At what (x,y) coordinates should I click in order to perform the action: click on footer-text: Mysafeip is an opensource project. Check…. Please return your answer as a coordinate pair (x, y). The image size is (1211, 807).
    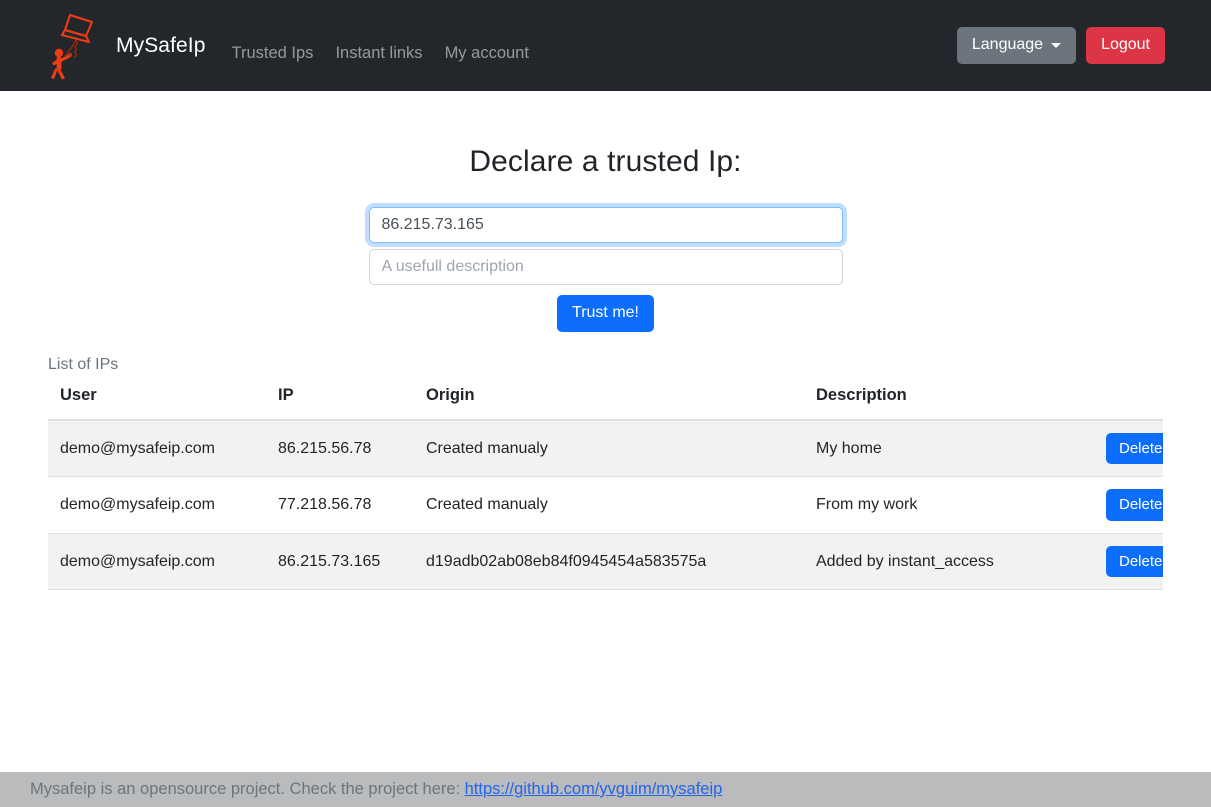
    Looking at the image, I should click on (245, 789).